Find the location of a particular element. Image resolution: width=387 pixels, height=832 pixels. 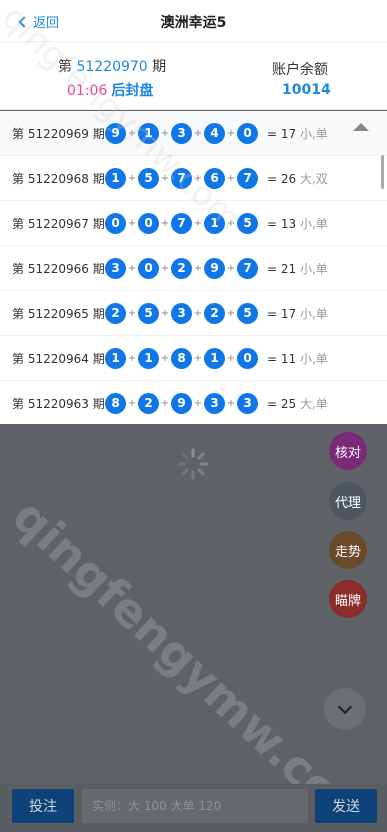

result-sum: = 25 is located at coordinates (282, 403).